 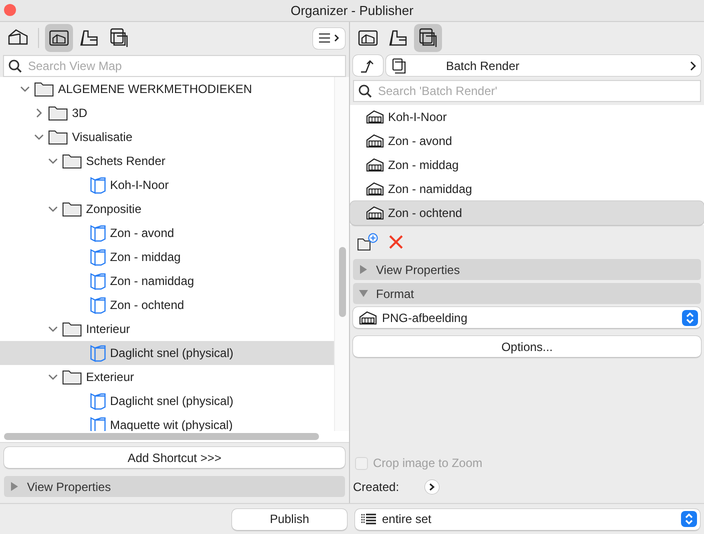 What do you see at coordinates (543, 65) in the screenshot?
I see `breadcrumb-button: Batch Render` at bounding box center [543, 65].